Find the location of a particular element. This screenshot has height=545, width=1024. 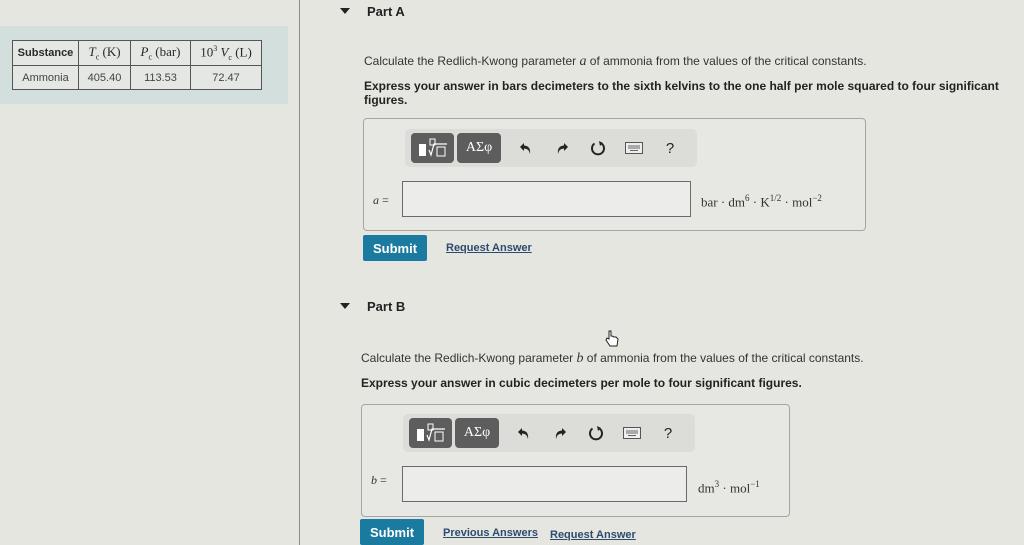

part-b-title: Part B is located at coordinates (386, 306).